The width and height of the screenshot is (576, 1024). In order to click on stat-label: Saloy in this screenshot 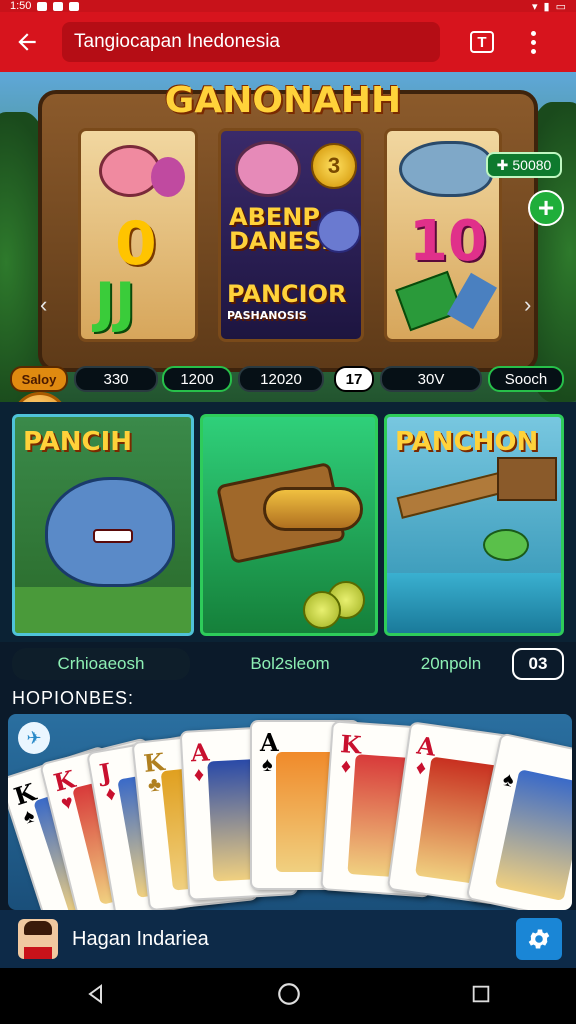, I will do `click(39, 379)`.